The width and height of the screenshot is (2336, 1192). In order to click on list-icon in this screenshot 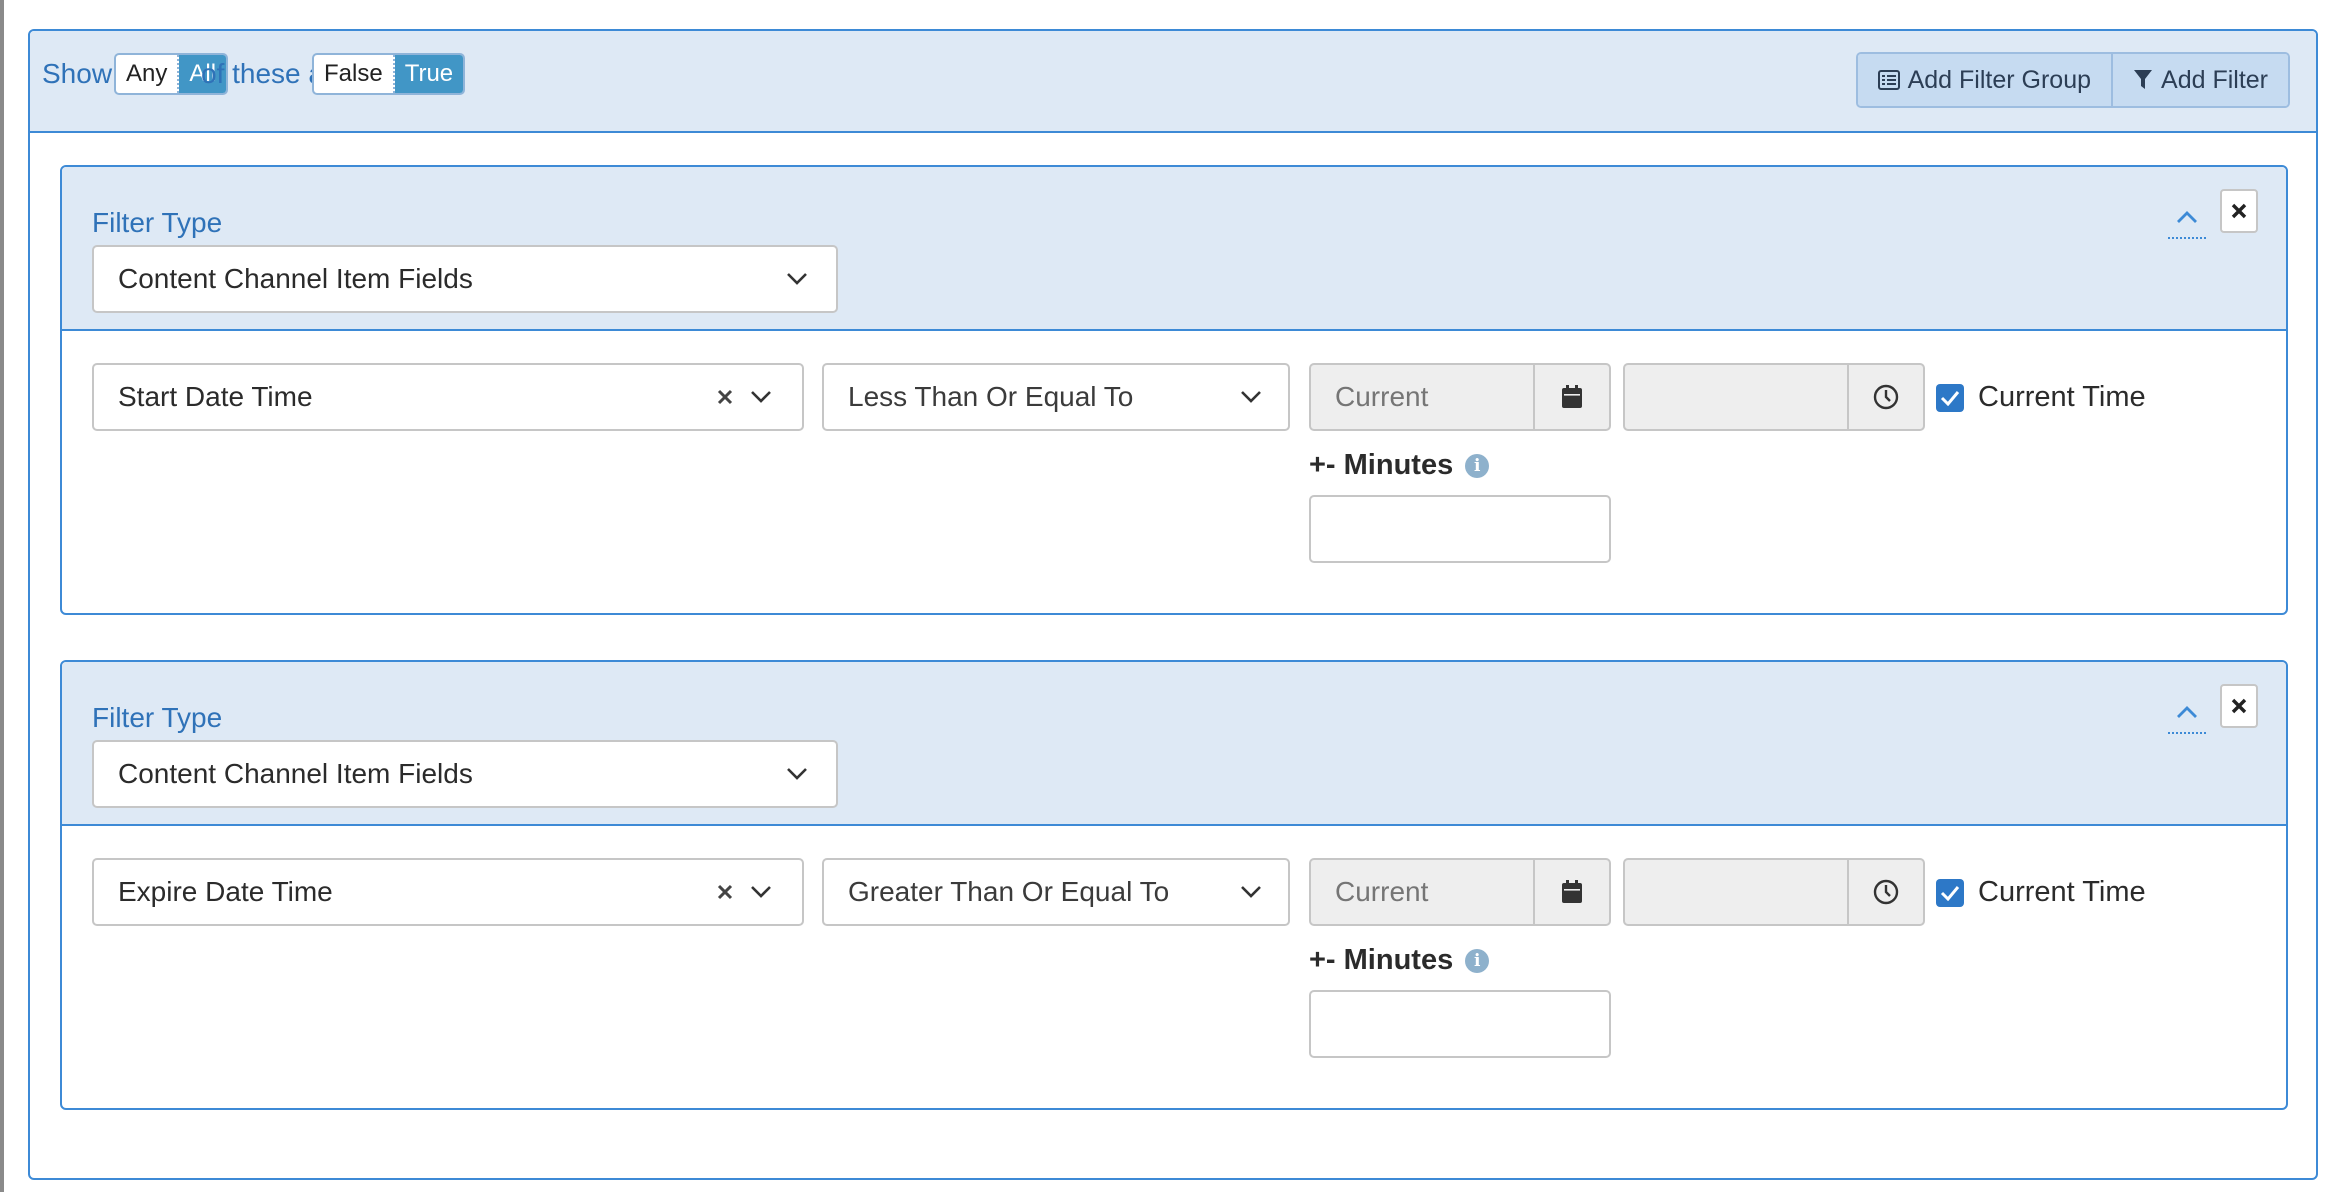, I will do `click(1888, 80)`.